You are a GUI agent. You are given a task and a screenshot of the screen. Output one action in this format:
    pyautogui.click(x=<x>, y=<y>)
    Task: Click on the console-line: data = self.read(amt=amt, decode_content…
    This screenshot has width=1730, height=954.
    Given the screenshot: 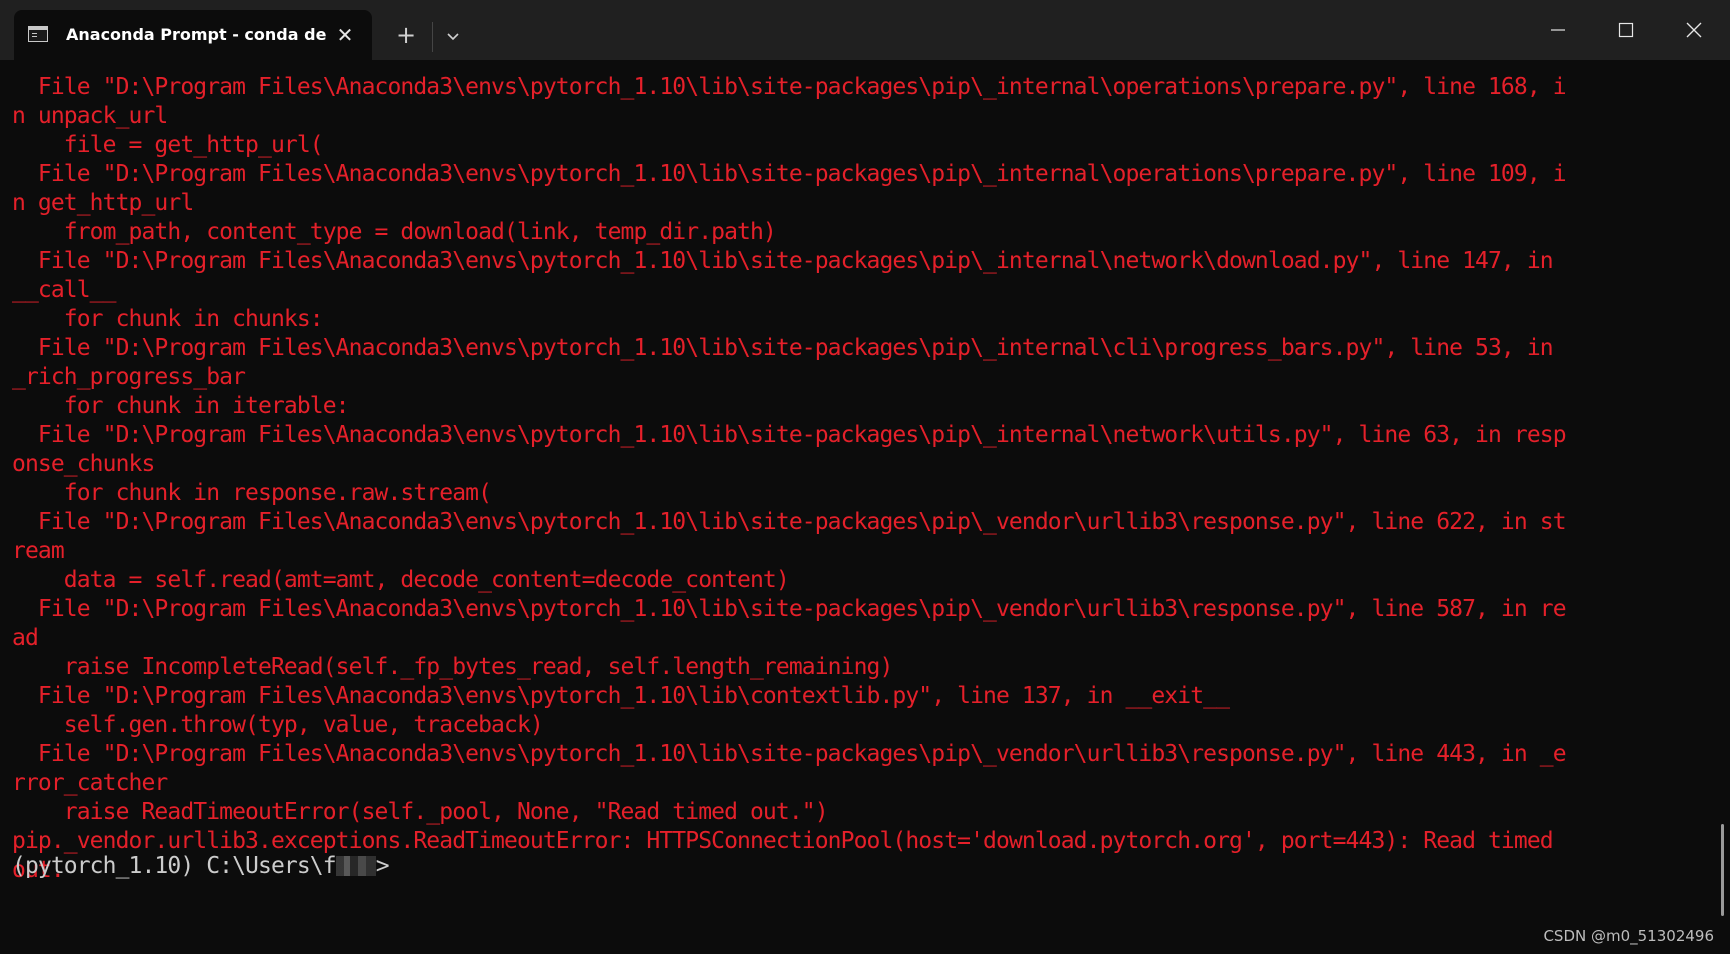 What is the action you would take?
    pyautogui.click(x=401, y=580)
    